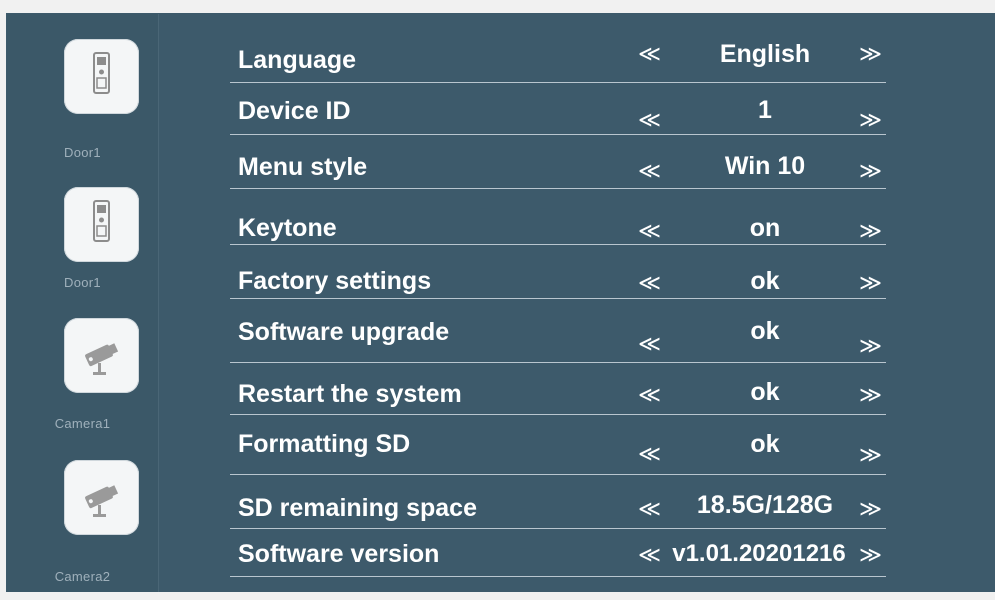 The width and height of the screenshot is (995, 600). I want to click on setting-label: Formatting SD, so click(324, 444).